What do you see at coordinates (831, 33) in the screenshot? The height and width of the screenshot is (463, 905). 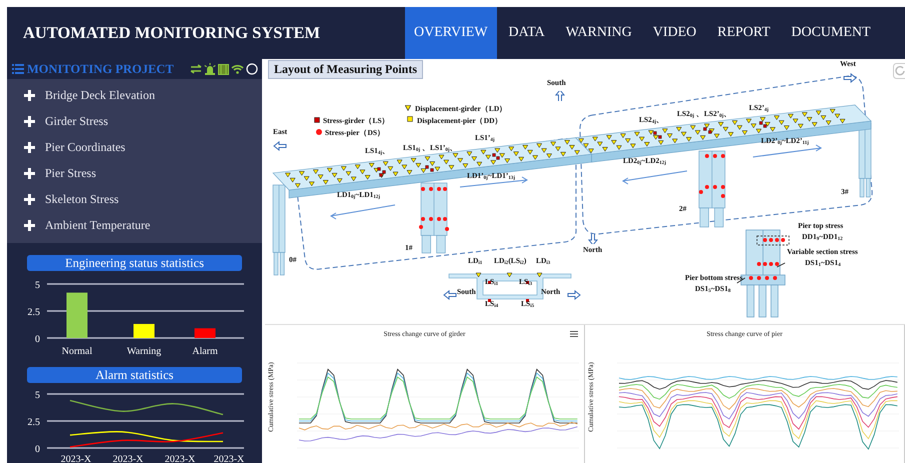 I see `nav-tab: DOCUMENT` at bounding box center [831, 33].